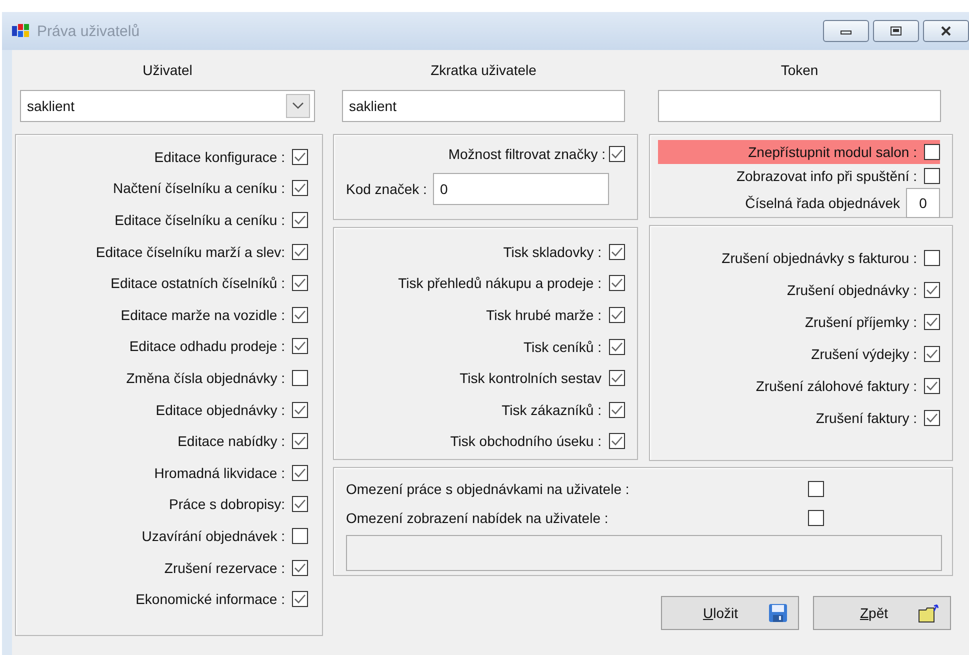 Image resolution: width=969 pixels, height=655 pixels. Describe the element at coordinates (882, 613) in the screenshot. I see `action-button: Zpět` at that location.